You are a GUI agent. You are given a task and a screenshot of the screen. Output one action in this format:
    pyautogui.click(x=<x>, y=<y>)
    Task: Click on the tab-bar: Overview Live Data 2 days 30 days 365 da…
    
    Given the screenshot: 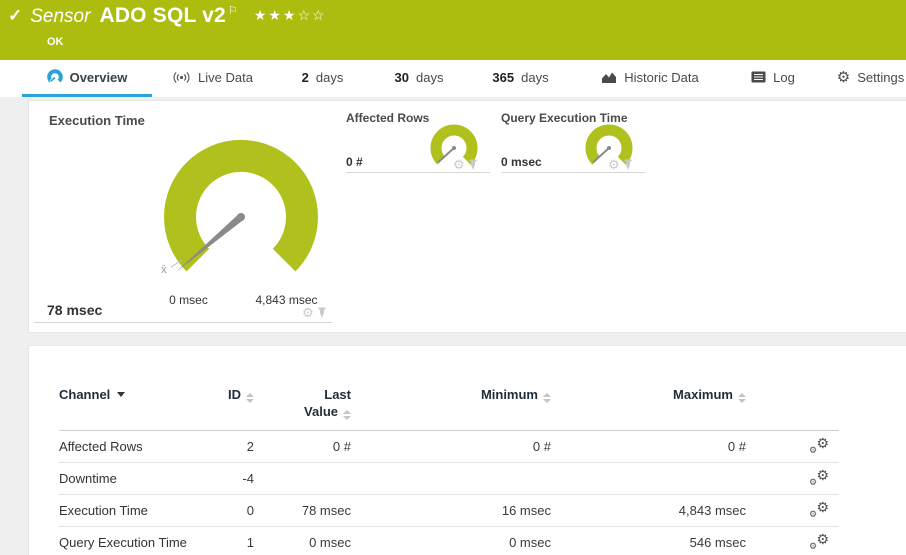 What is the action you would take?
    pyautogui.click(x=453, y=79)
    